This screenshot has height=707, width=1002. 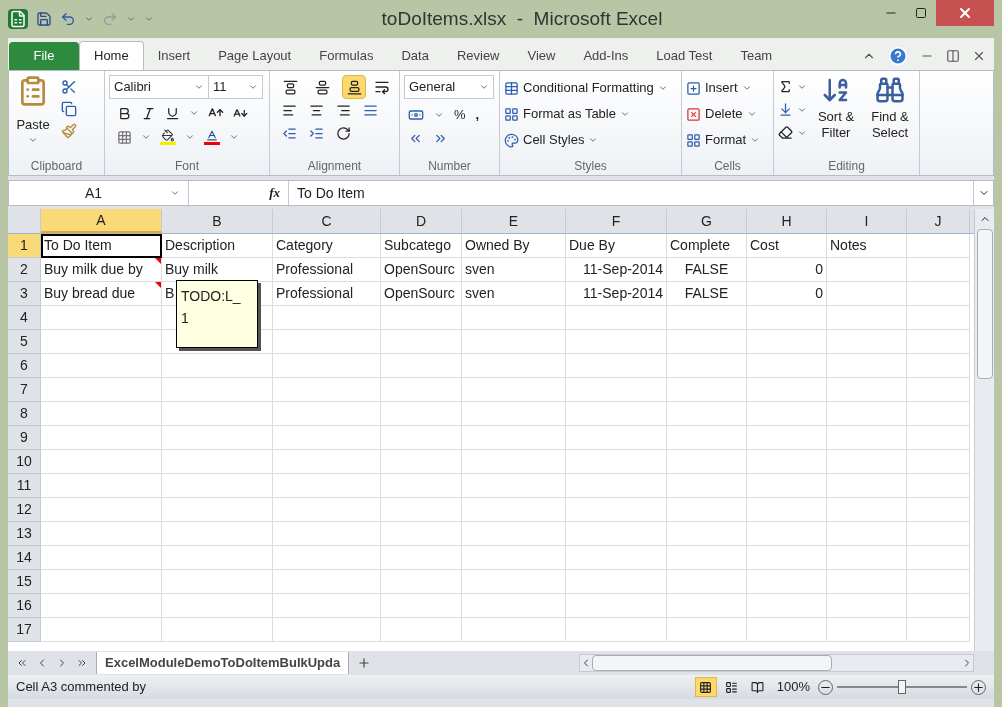 I want to click on last-sheet-icon, so click(x=82, y=663).